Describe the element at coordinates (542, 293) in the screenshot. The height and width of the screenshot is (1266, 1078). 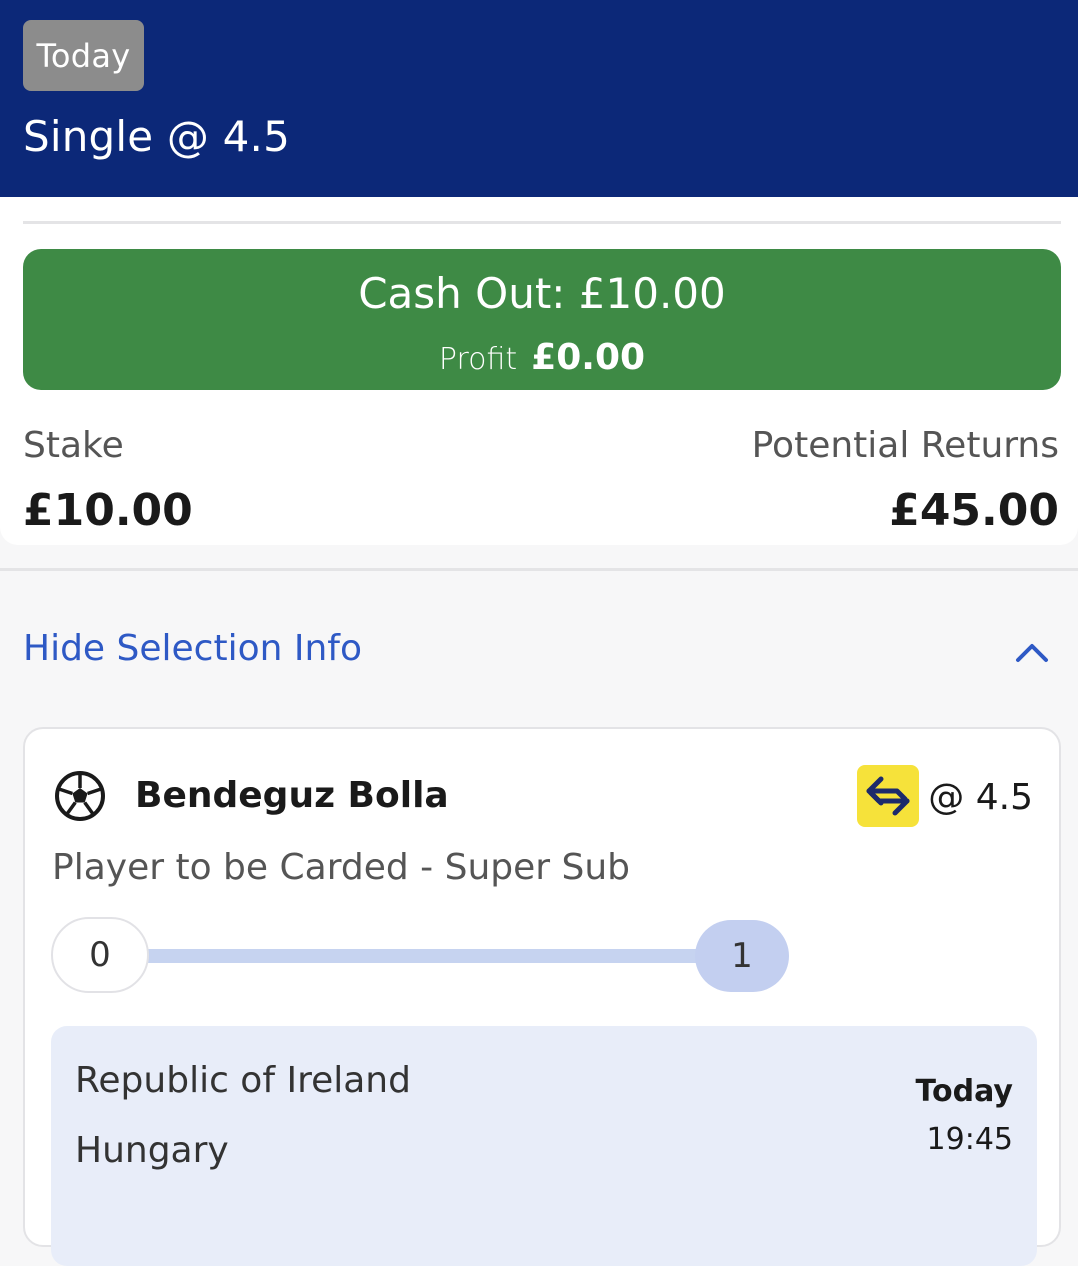
I see `cash-out-label: Cash Out: £10.00` at that location.